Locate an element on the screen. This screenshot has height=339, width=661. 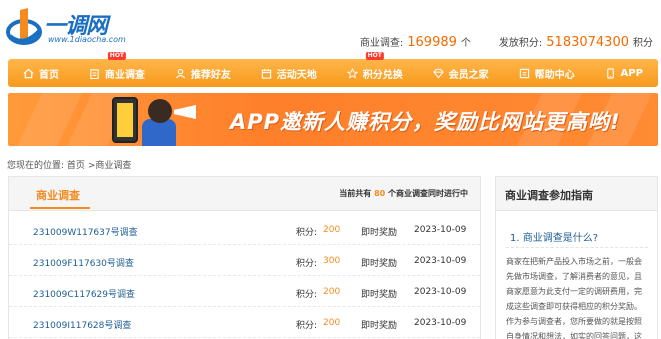
survey-name-link: 231009C117629号调查 is located at coordinates (84, 293).